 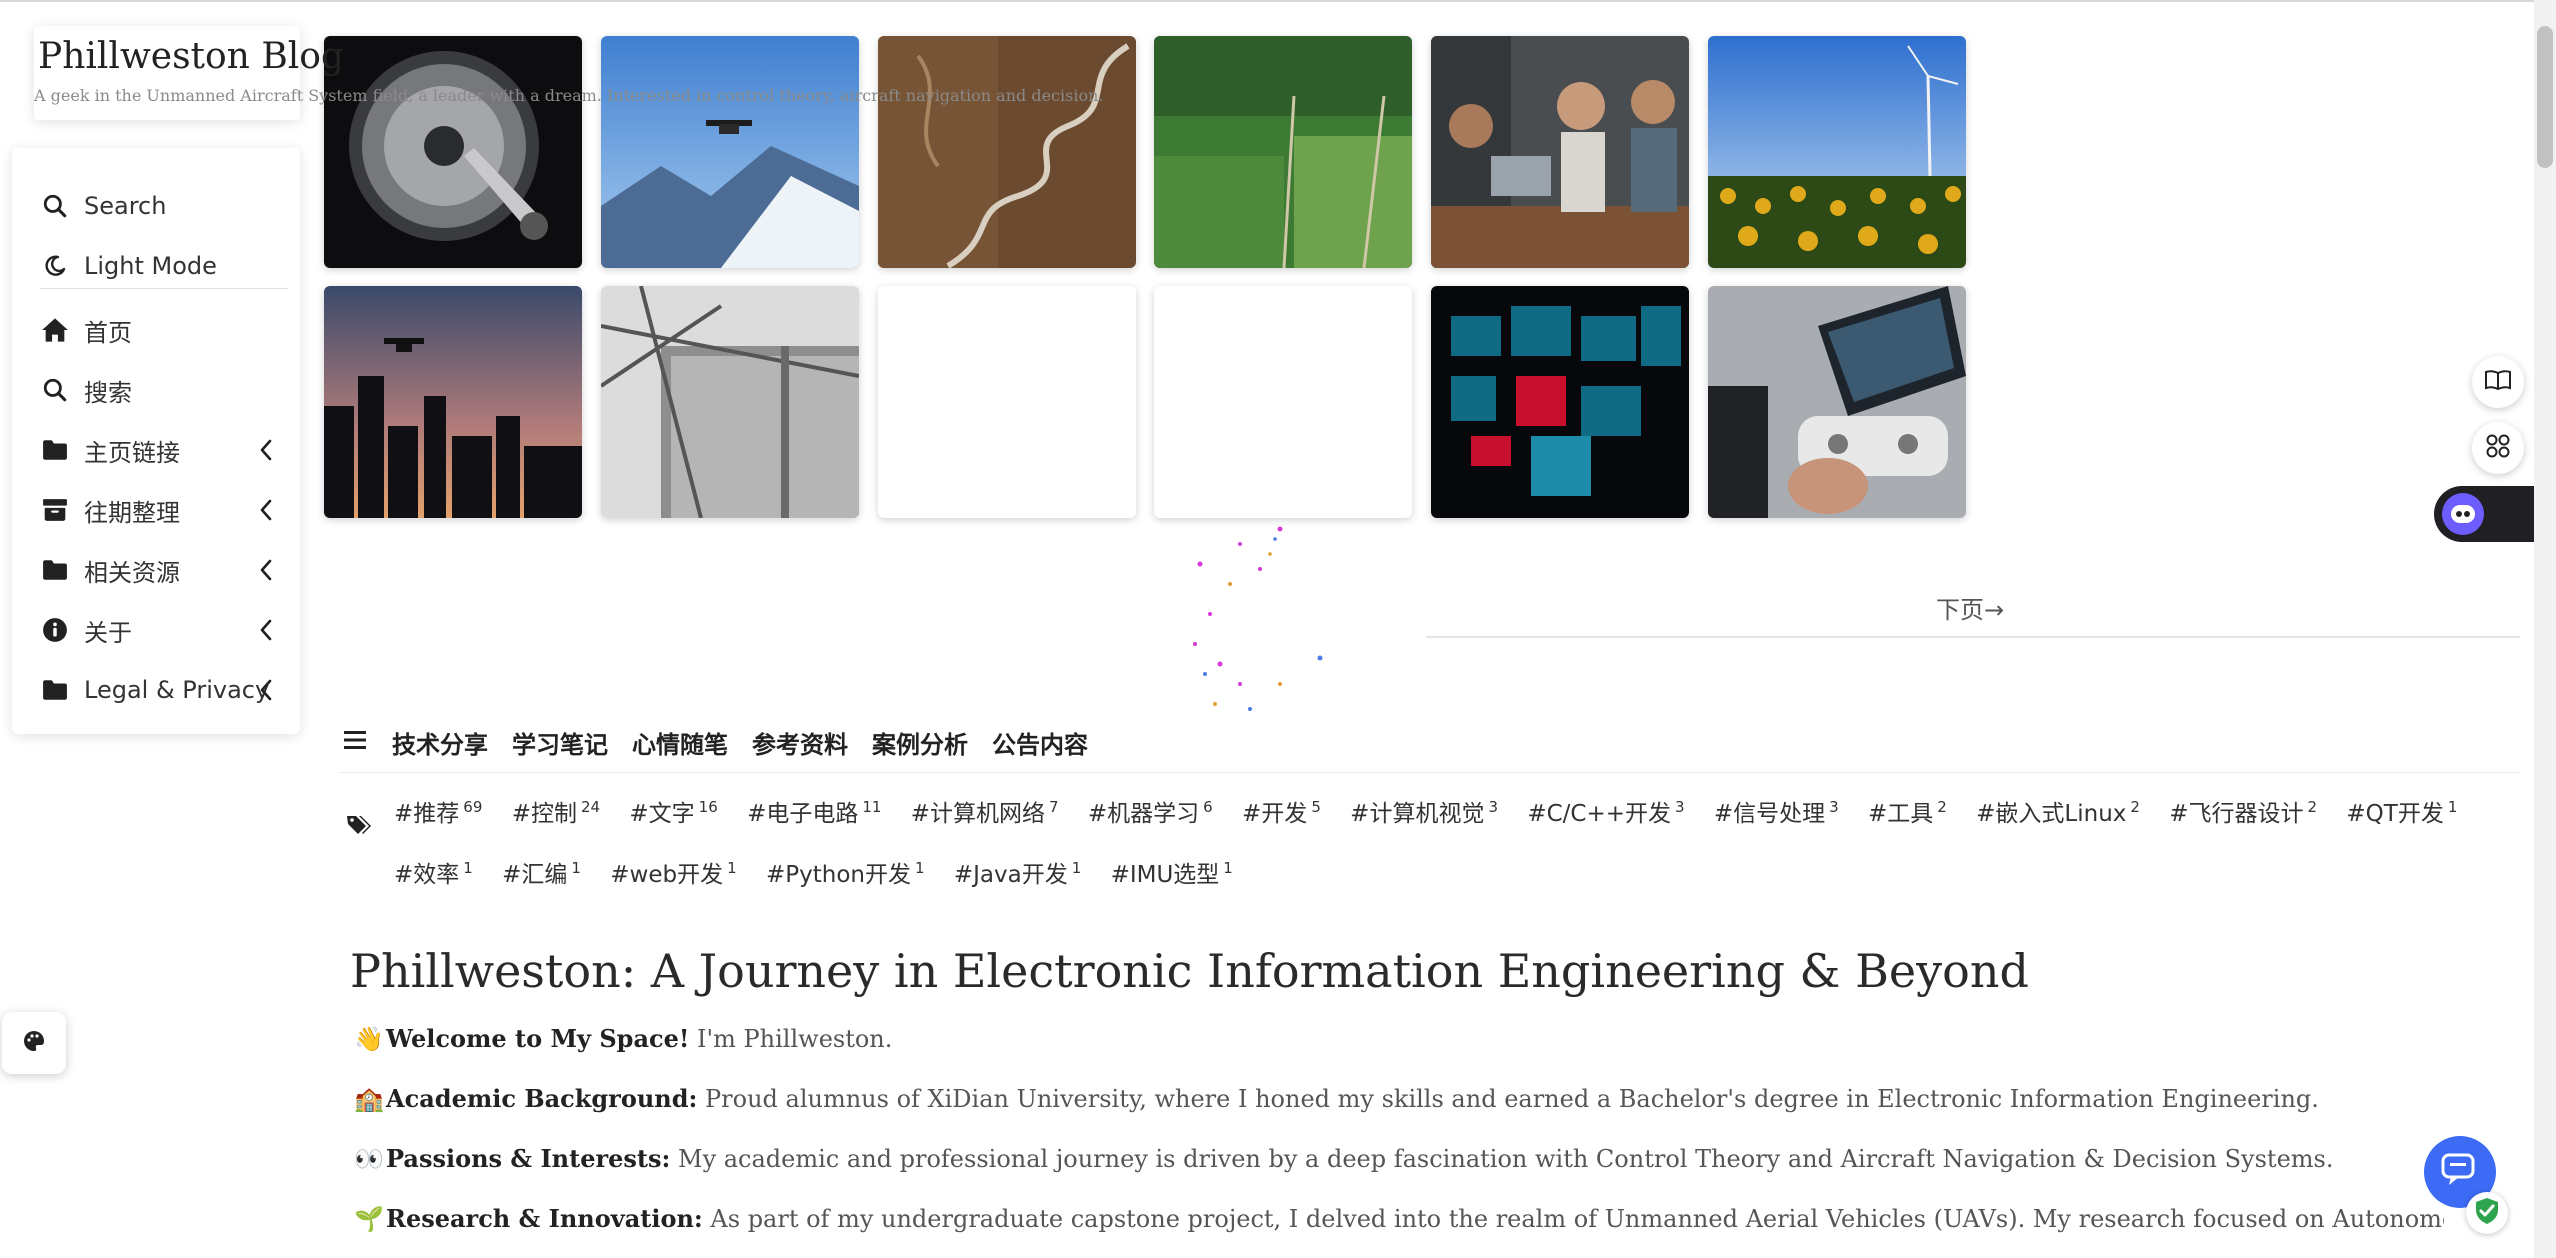 What do you see at coordinates (190, 56) in the screenshot?
I see `site-title: Phillweston Blog` at bounding box center [190, 56].